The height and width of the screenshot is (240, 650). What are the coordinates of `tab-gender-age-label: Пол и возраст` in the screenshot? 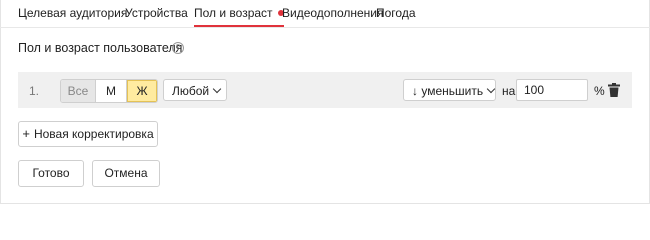 It's located at (233, 13).